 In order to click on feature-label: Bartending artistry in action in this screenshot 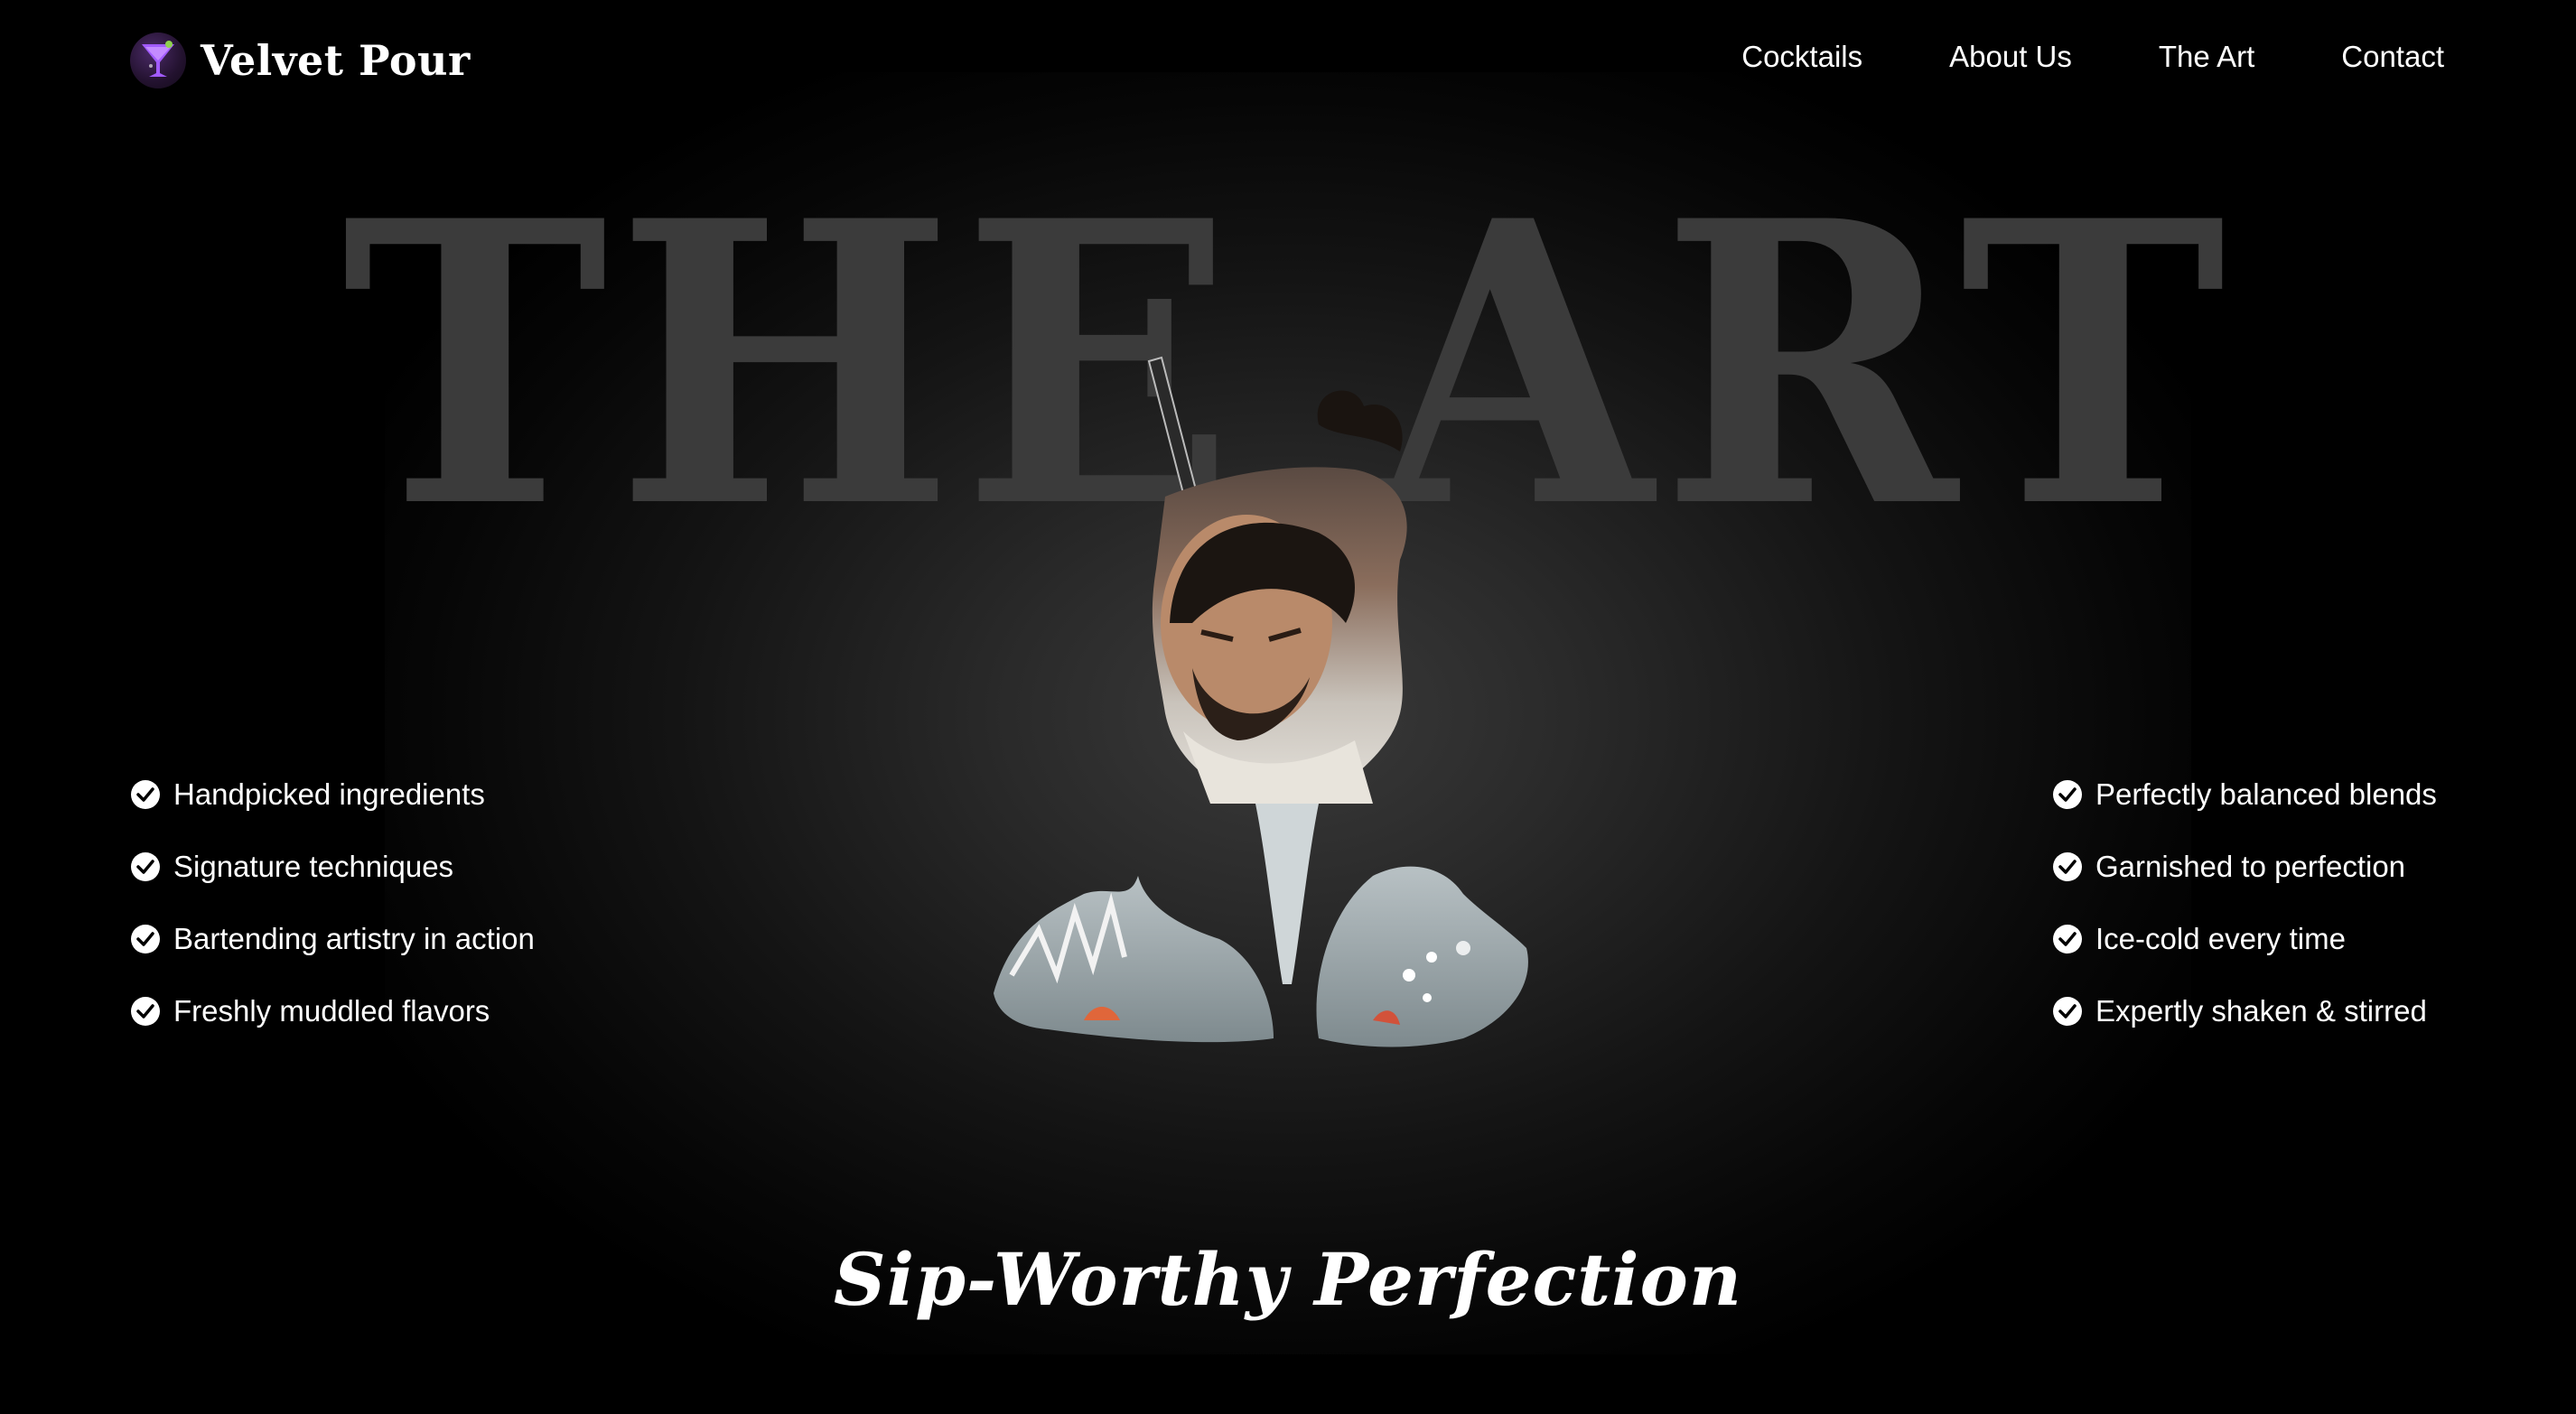, I will do `click(354, 938)`.